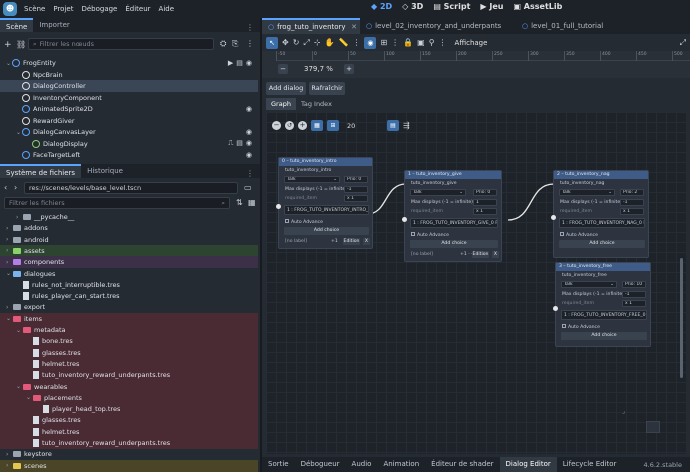 The width and height of the screenshot is (690, 472). Describe the element at coordinates (354, 27) in the screenshot. I see `close-icon: ✕` at that location.